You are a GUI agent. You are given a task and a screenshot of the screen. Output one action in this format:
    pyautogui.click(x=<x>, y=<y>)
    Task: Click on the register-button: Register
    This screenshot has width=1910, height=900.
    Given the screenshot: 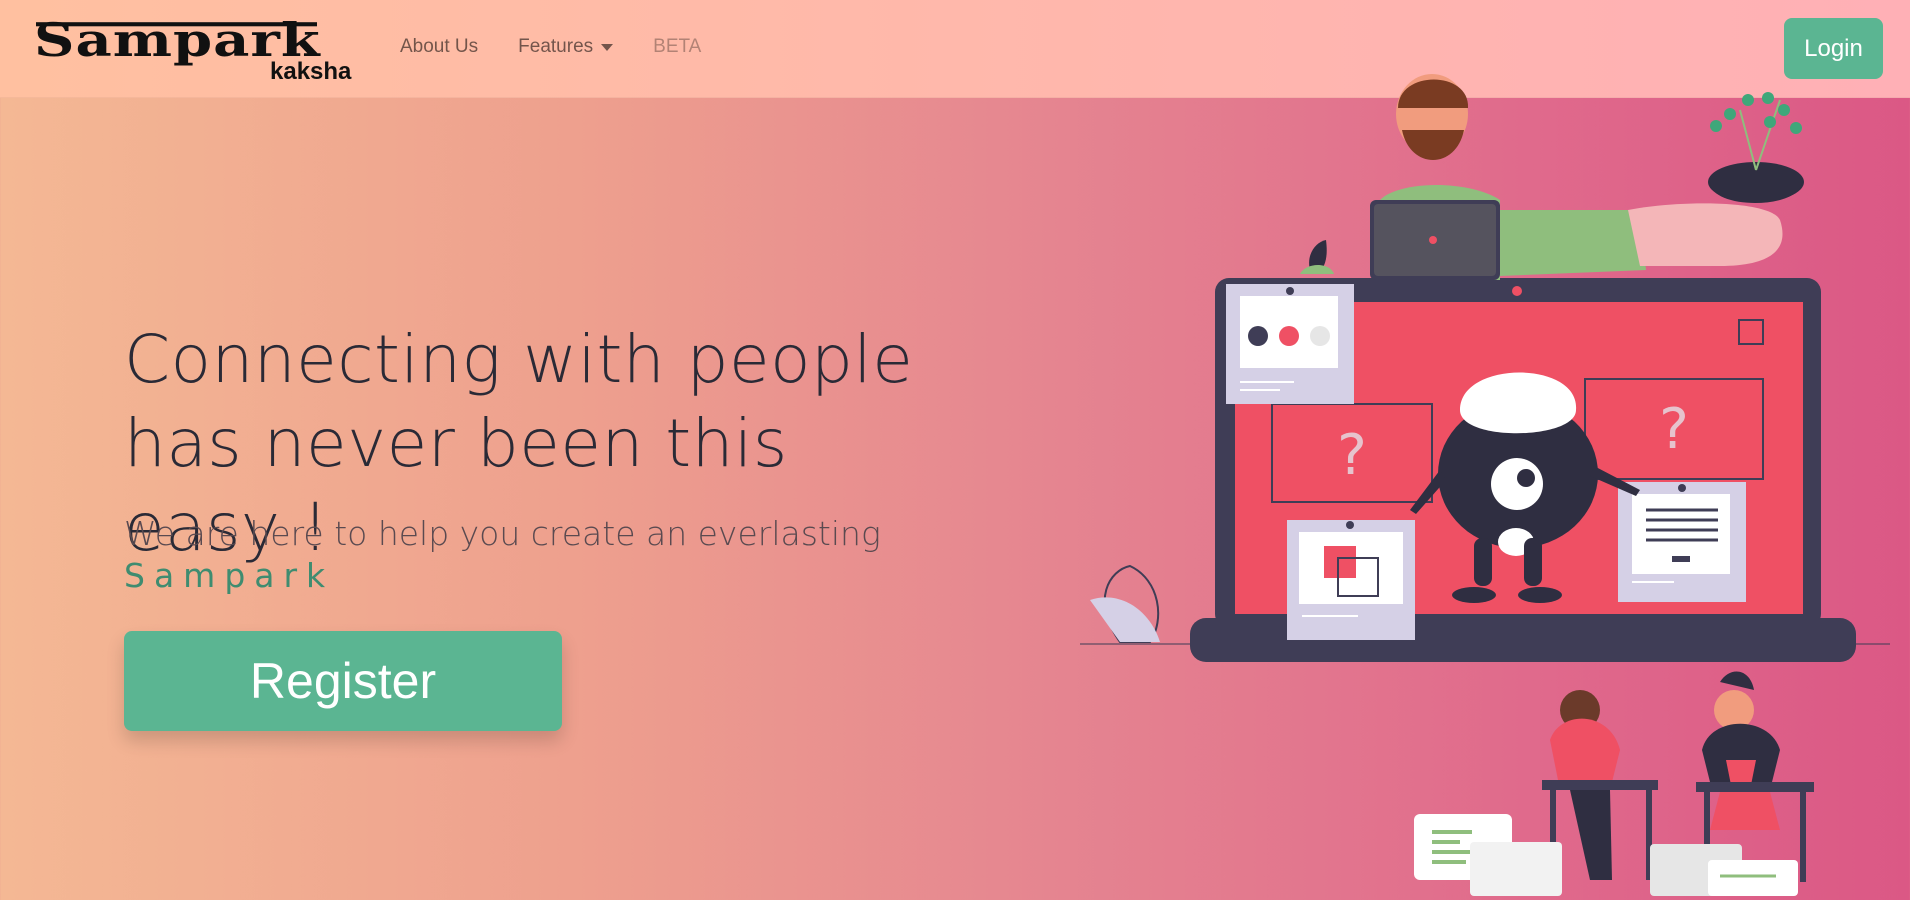 What is the action you would take?
    pyautogui.click(x=343, y=681)
    